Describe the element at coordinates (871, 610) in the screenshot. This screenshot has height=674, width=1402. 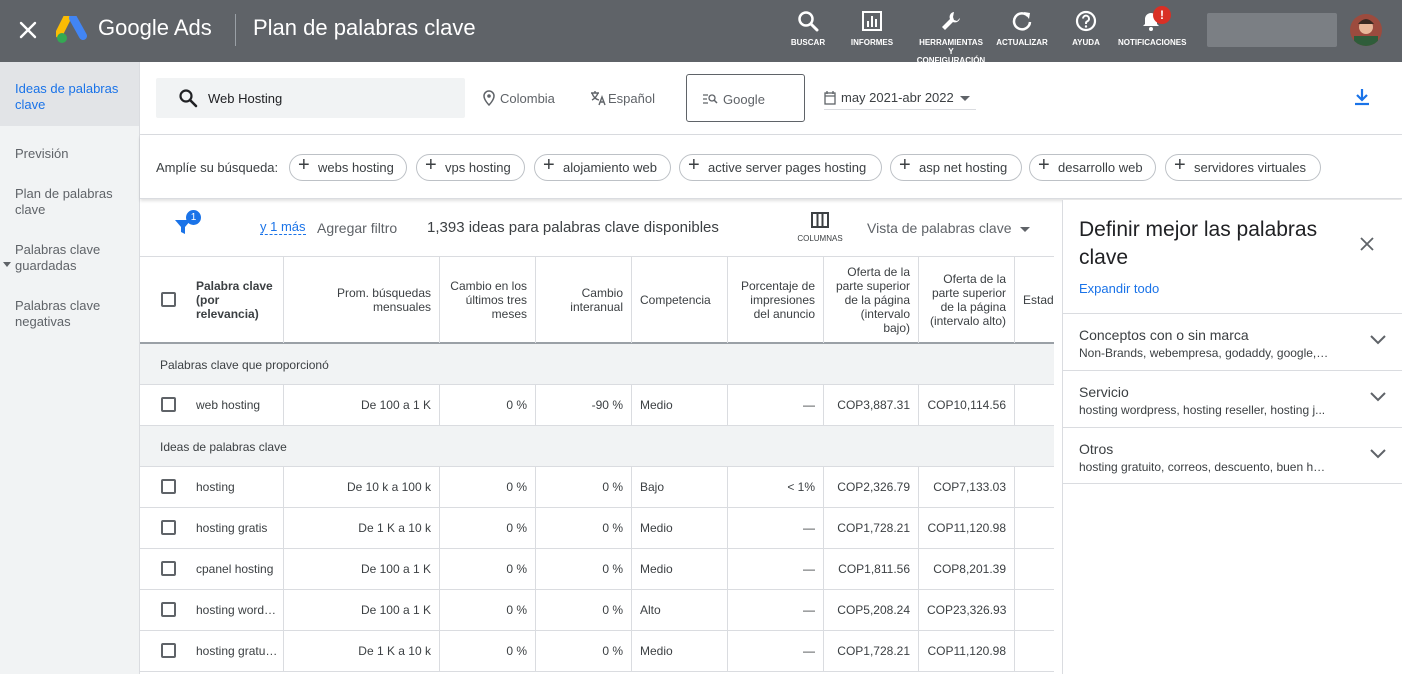
I see `cell-bid-low: COP5,208.24` at that location.